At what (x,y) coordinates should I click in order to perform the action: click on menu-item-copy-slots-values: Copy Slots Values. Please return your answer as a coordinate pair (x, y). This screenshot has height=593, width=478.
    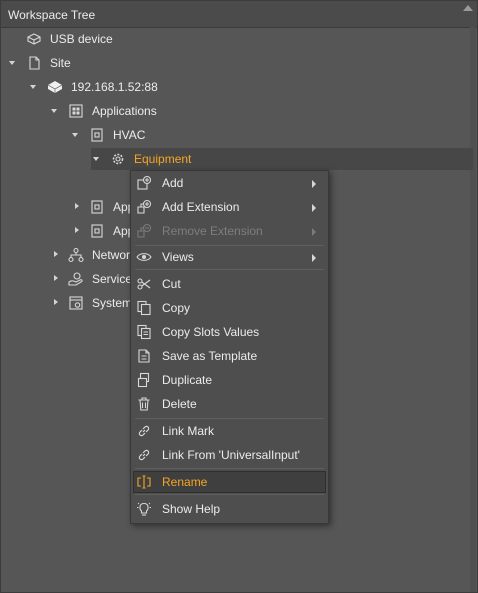
    Looking at the image, I should click on (229, 332).